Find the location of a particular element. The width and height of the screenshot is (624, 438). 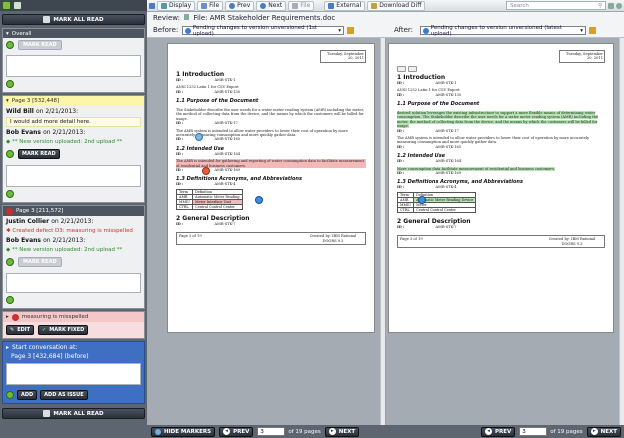

mark-read-button: MARK READ is located at coordinates (39, 154).